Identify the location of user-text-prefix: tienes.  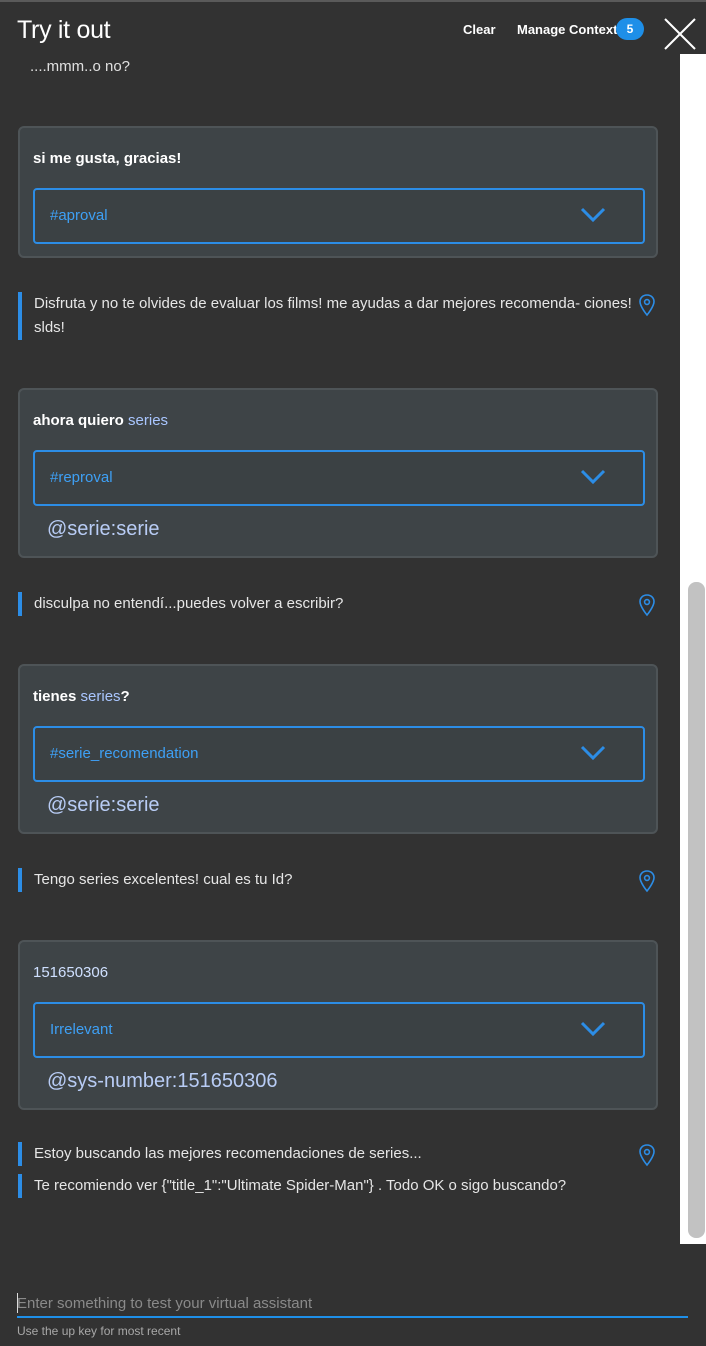
(57, 696).